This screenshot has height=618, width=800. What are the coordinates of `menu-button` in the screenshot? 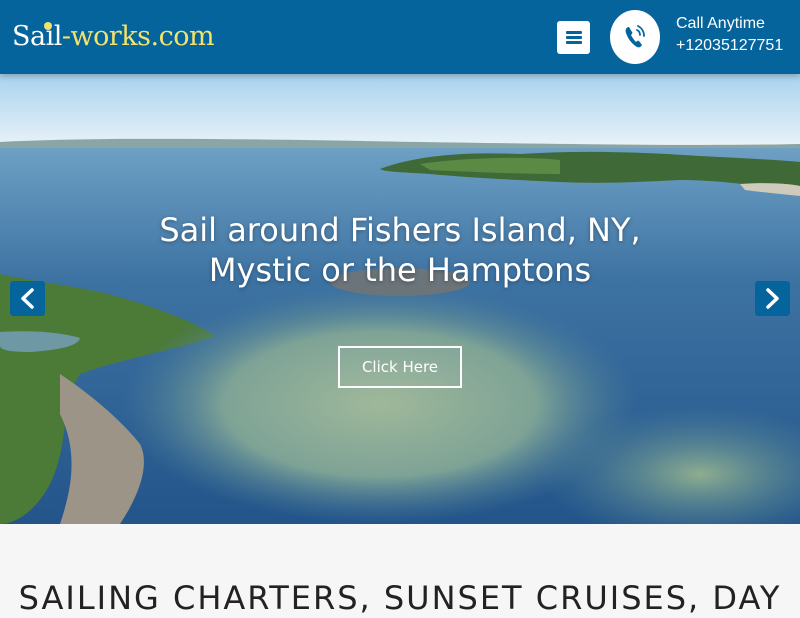 It's located at (573, 37).